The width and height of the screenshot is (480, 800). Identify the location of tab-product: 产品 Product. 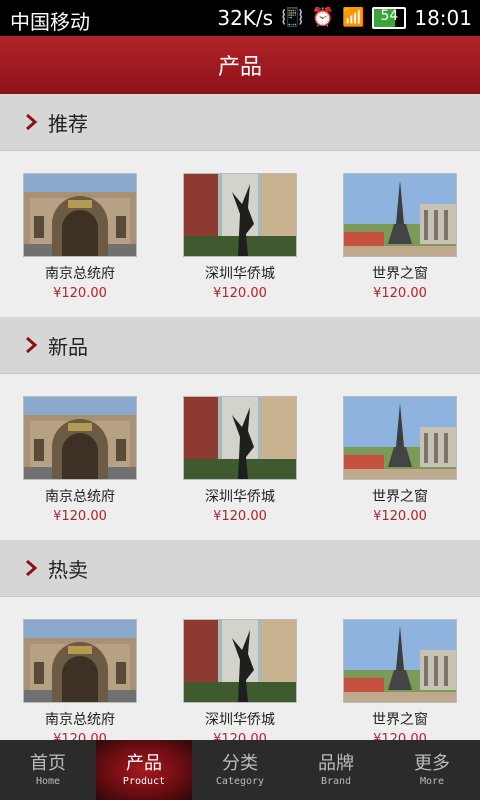
(144, 770).